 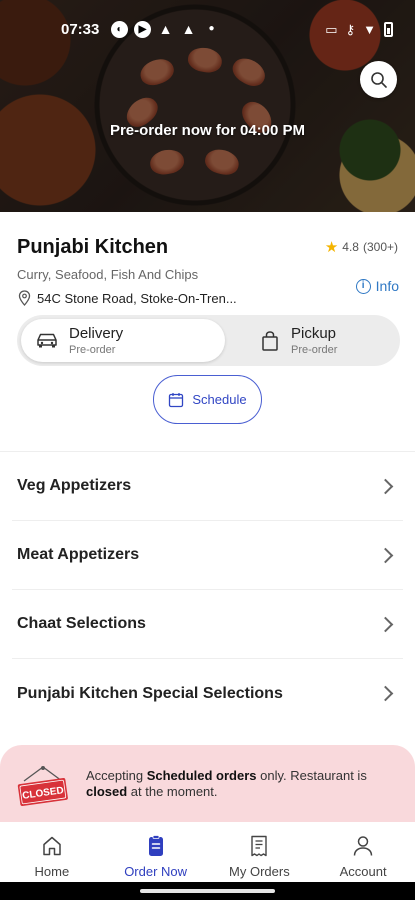 I want to click on rating-value: 4.8, so click(x=350, y=247).